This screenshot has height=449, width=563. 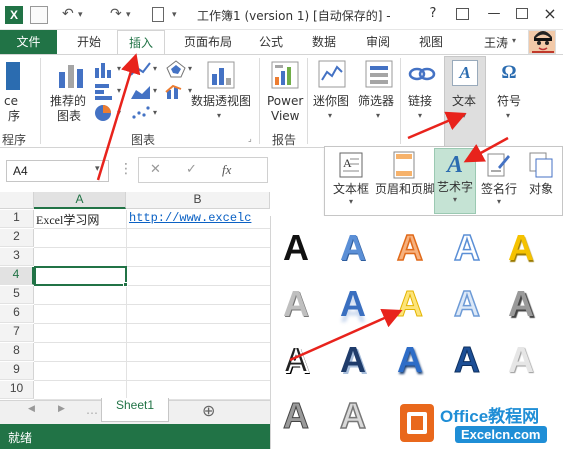 What do you see at coordinates (221, 101) in the screenshot?
I see `pivot-chart-label: 数据透视图` at bounding box center [221, 101].